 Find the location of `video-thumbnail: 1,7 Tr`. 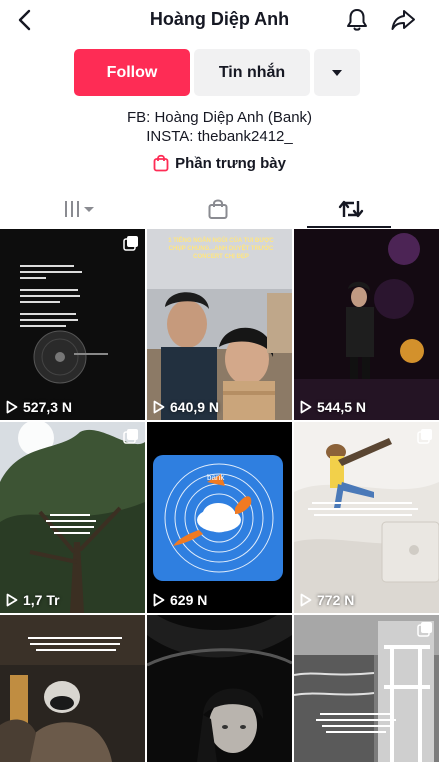

video-thumbnail: 1,7 Tr is located at coordinates (72, 517).